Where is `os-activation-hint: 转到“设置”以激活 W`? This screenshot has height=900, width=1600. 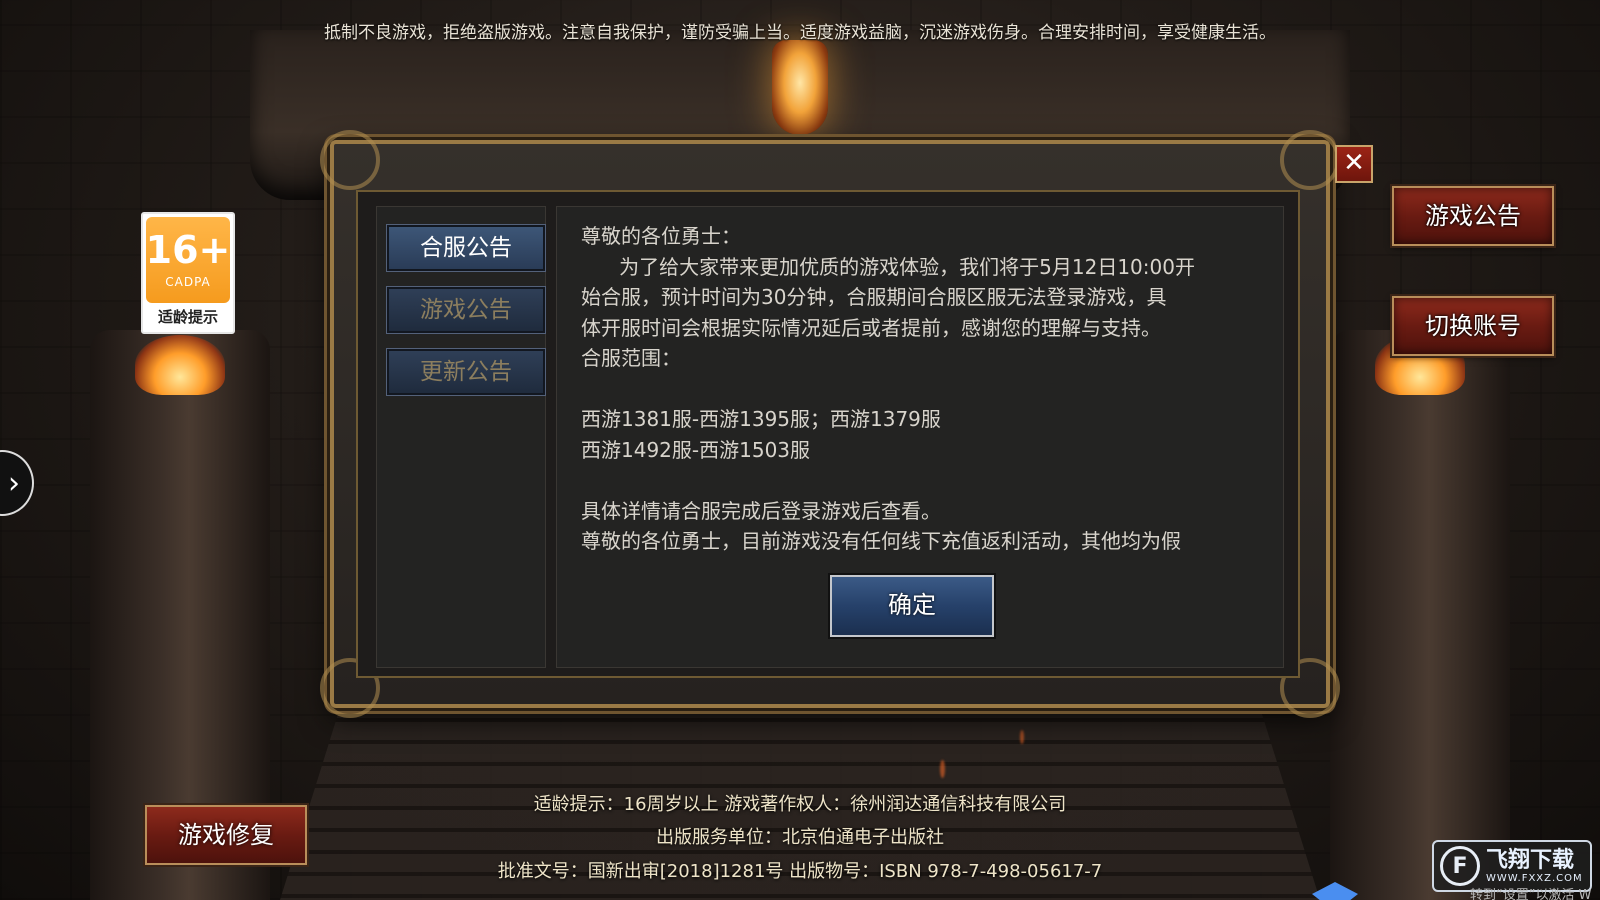
os-activation-hint: 转到“设置”以激活 W is located at coordinates (1531, 894).